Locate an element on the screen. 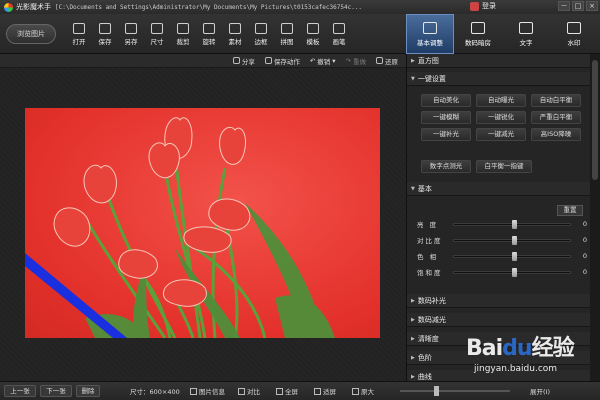 Image resolution: width=600 pixels, height=400 pixels. compare-button: 对比 is located at coordinates (249, 391).